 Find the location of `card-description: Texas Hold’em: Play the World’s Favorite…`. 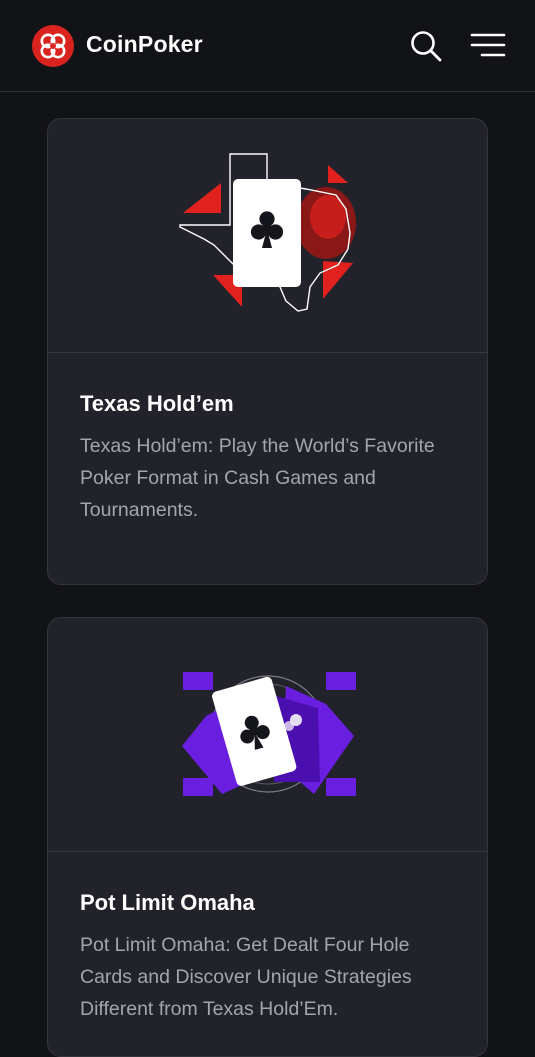

card-description: Texas Hold’em: Play the World’s Favorite… is located at coordinates (257, 478).